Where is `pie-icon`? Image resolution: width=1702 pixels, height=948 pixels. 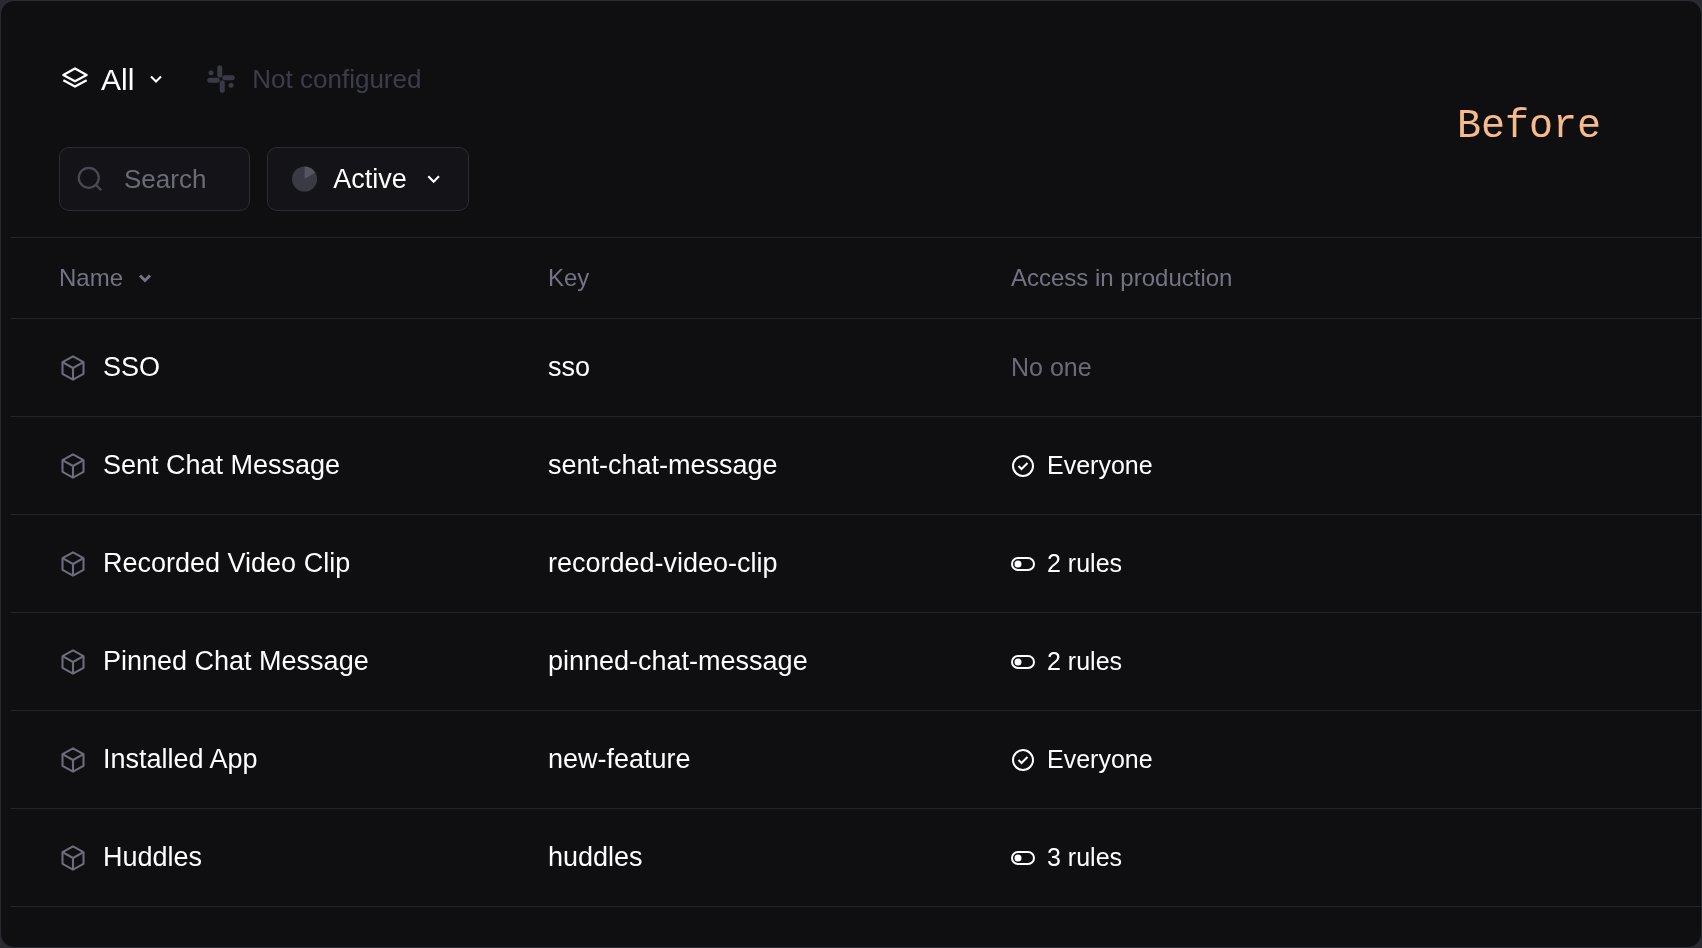 pie-icon is located at coordinates (305, 179).